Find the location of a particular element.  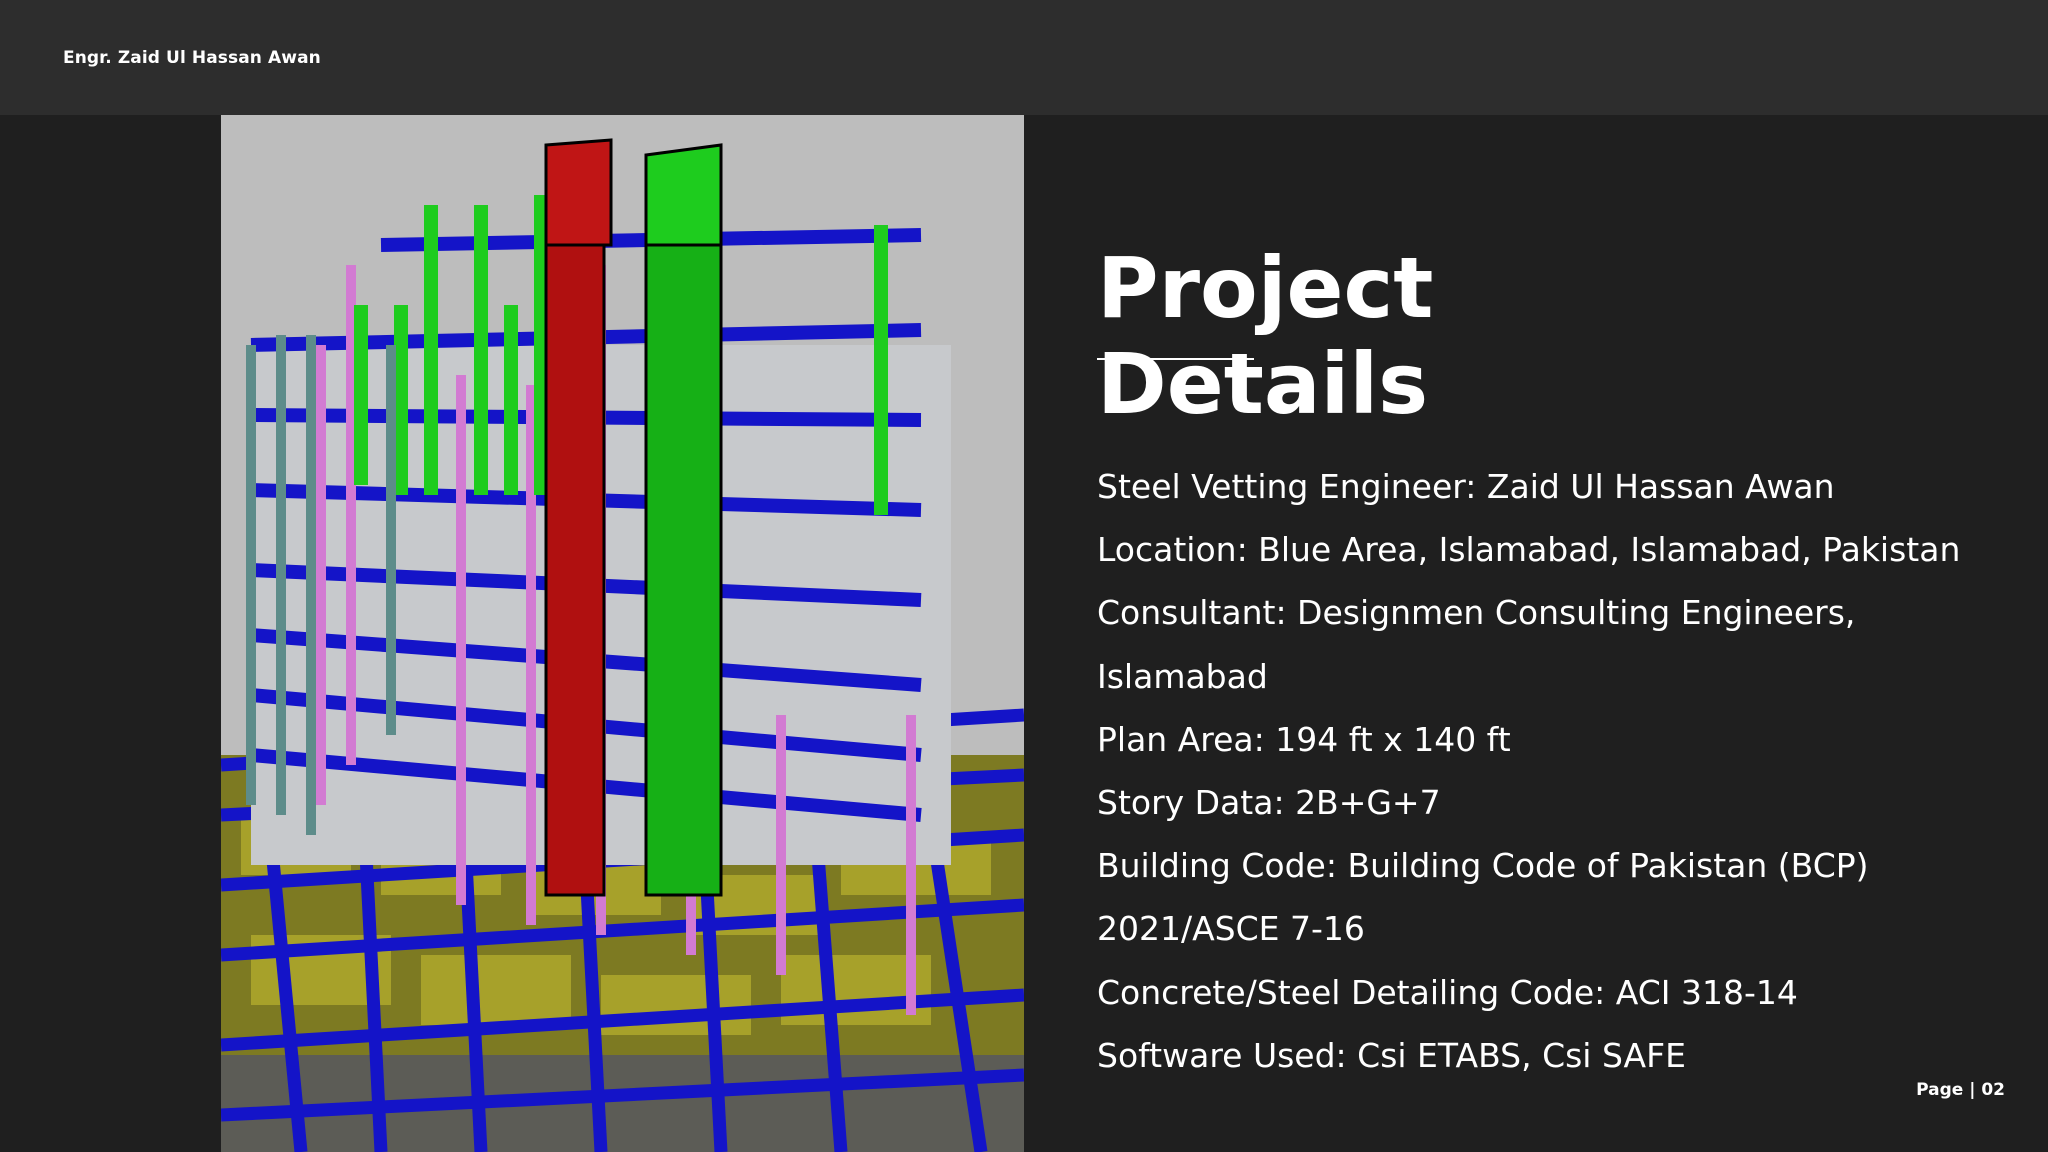

page-title: Project Details is located at coordinates (1447, 336).